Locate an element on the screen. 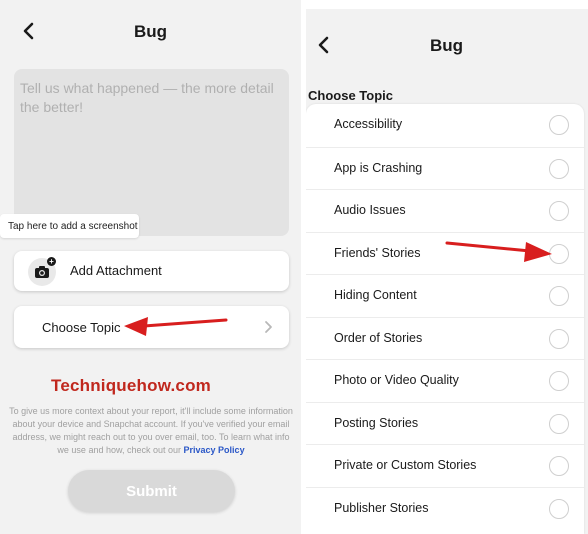 The width and height of the screenshot is (588, 534). topic-row: Photo or Video Quality is located at coordinates (445, 380).